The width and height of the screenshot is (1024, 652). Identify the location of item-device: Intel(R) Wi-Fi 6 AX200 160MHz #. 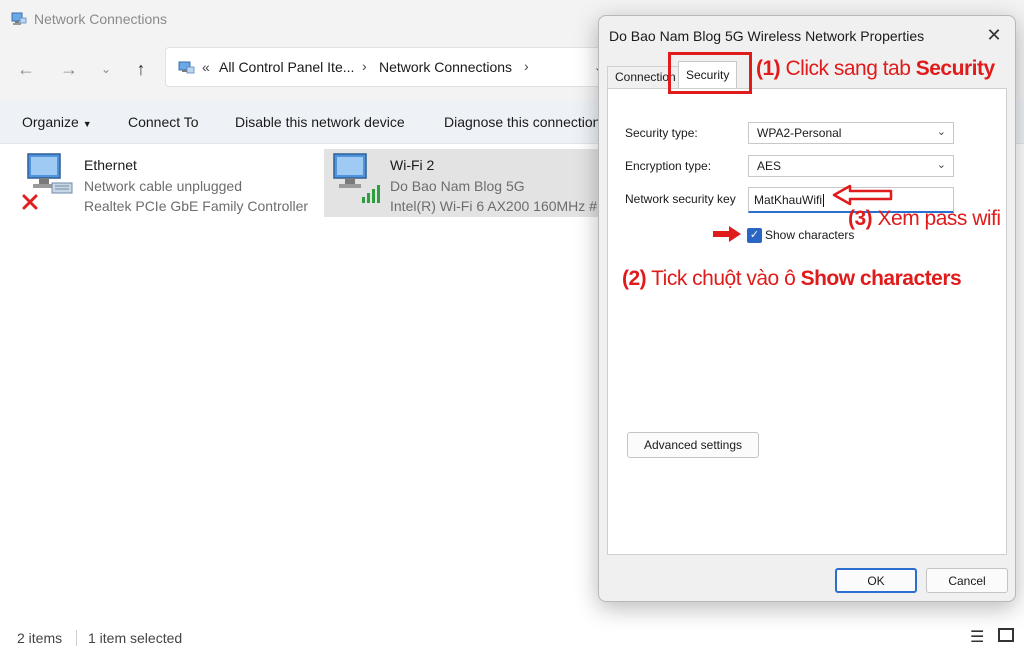
(493, 206).